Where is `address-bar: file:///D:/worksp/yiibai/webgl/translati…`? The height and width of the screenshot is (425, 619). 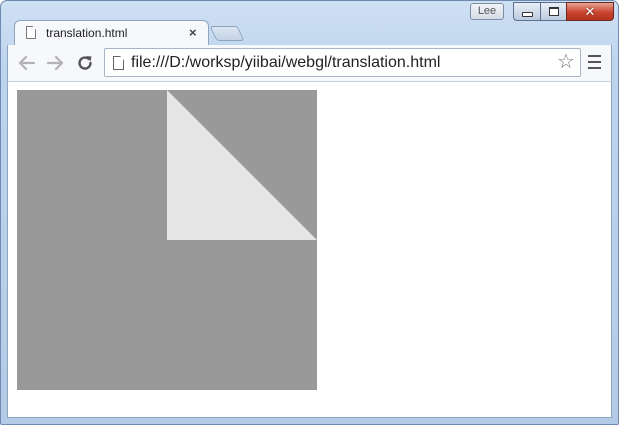 address-bar: file:///D:/worksp/yiibai/webgl/translati… is located at coordinates (342, 62).